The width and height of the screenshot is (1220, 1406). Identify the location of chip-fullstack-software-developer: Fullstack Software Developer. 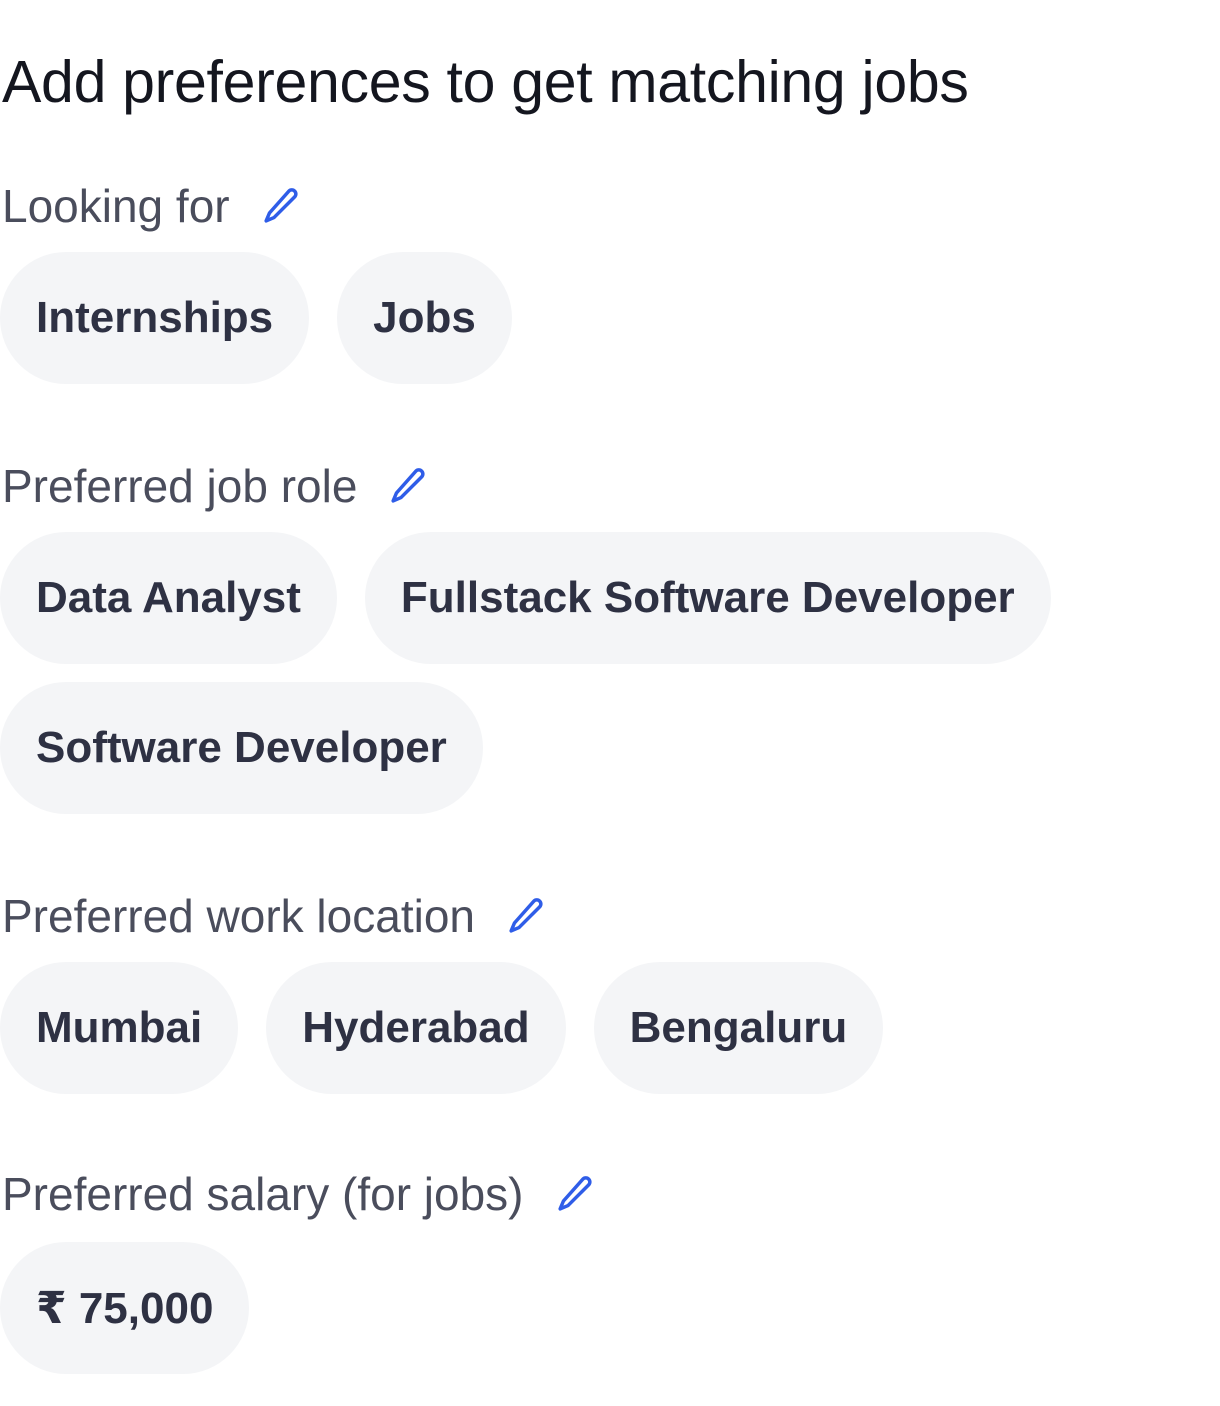
(707, 598).